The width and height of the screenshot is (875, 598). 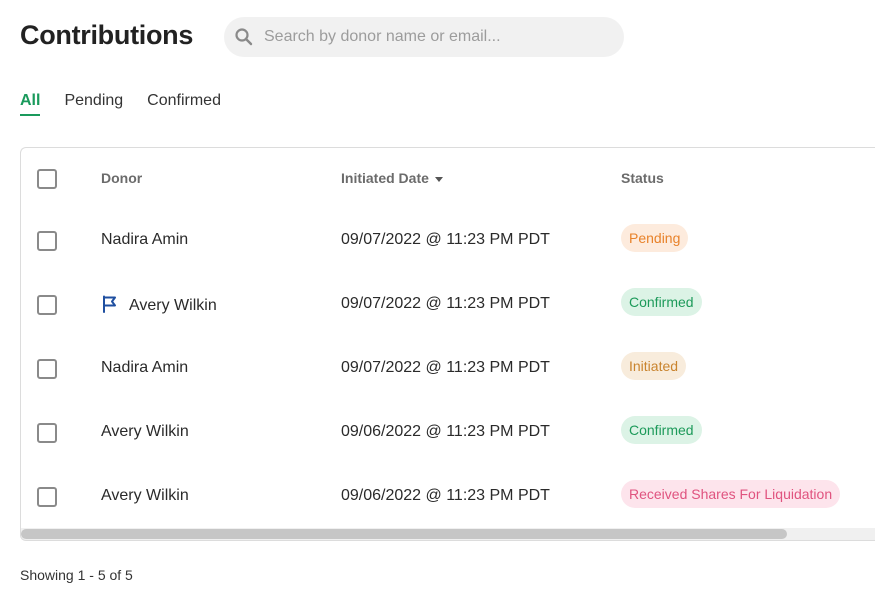 I want to click on select-all-checkbox, so click(x=47, y=179).